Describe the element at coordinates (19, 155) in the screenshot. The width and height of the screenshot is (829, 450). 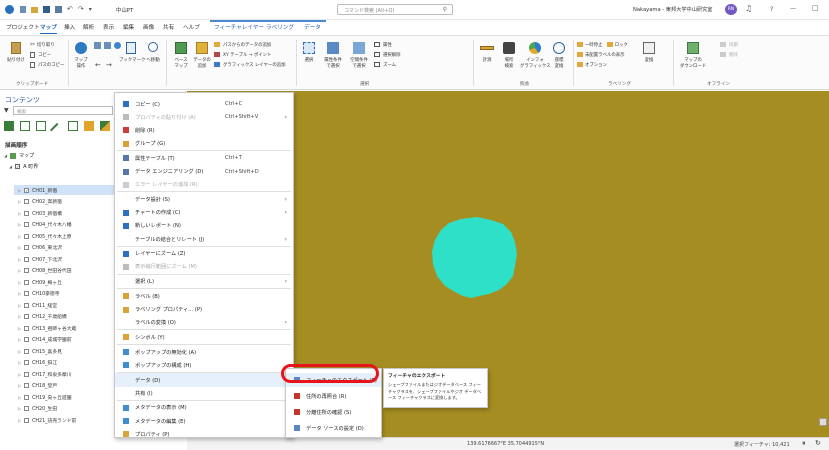
I see `map-node: ◢ マップ` at that location.